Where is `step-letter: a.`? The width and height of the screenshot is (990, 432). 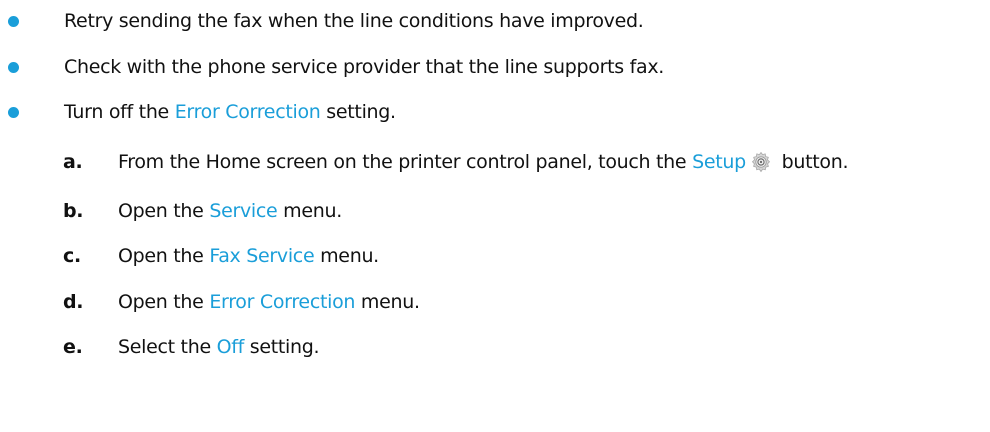
step-letter: a. is located at coordinates (73, 162).